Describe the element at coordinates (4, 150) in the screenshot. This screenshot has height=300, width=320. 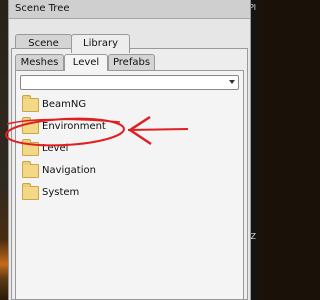
I see `viewport-background-left` at that location.